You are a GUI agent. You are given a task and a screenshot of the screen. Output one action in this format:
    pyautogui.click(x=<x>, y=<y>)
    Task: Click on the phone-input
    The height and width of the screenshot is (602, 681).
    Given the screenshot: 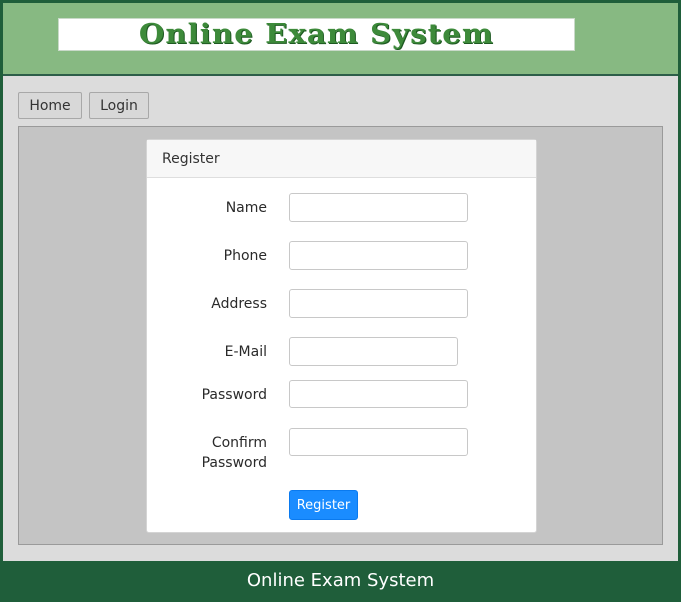 What is the action you would take?
    pyautogui.click(x=378, y=255)
    